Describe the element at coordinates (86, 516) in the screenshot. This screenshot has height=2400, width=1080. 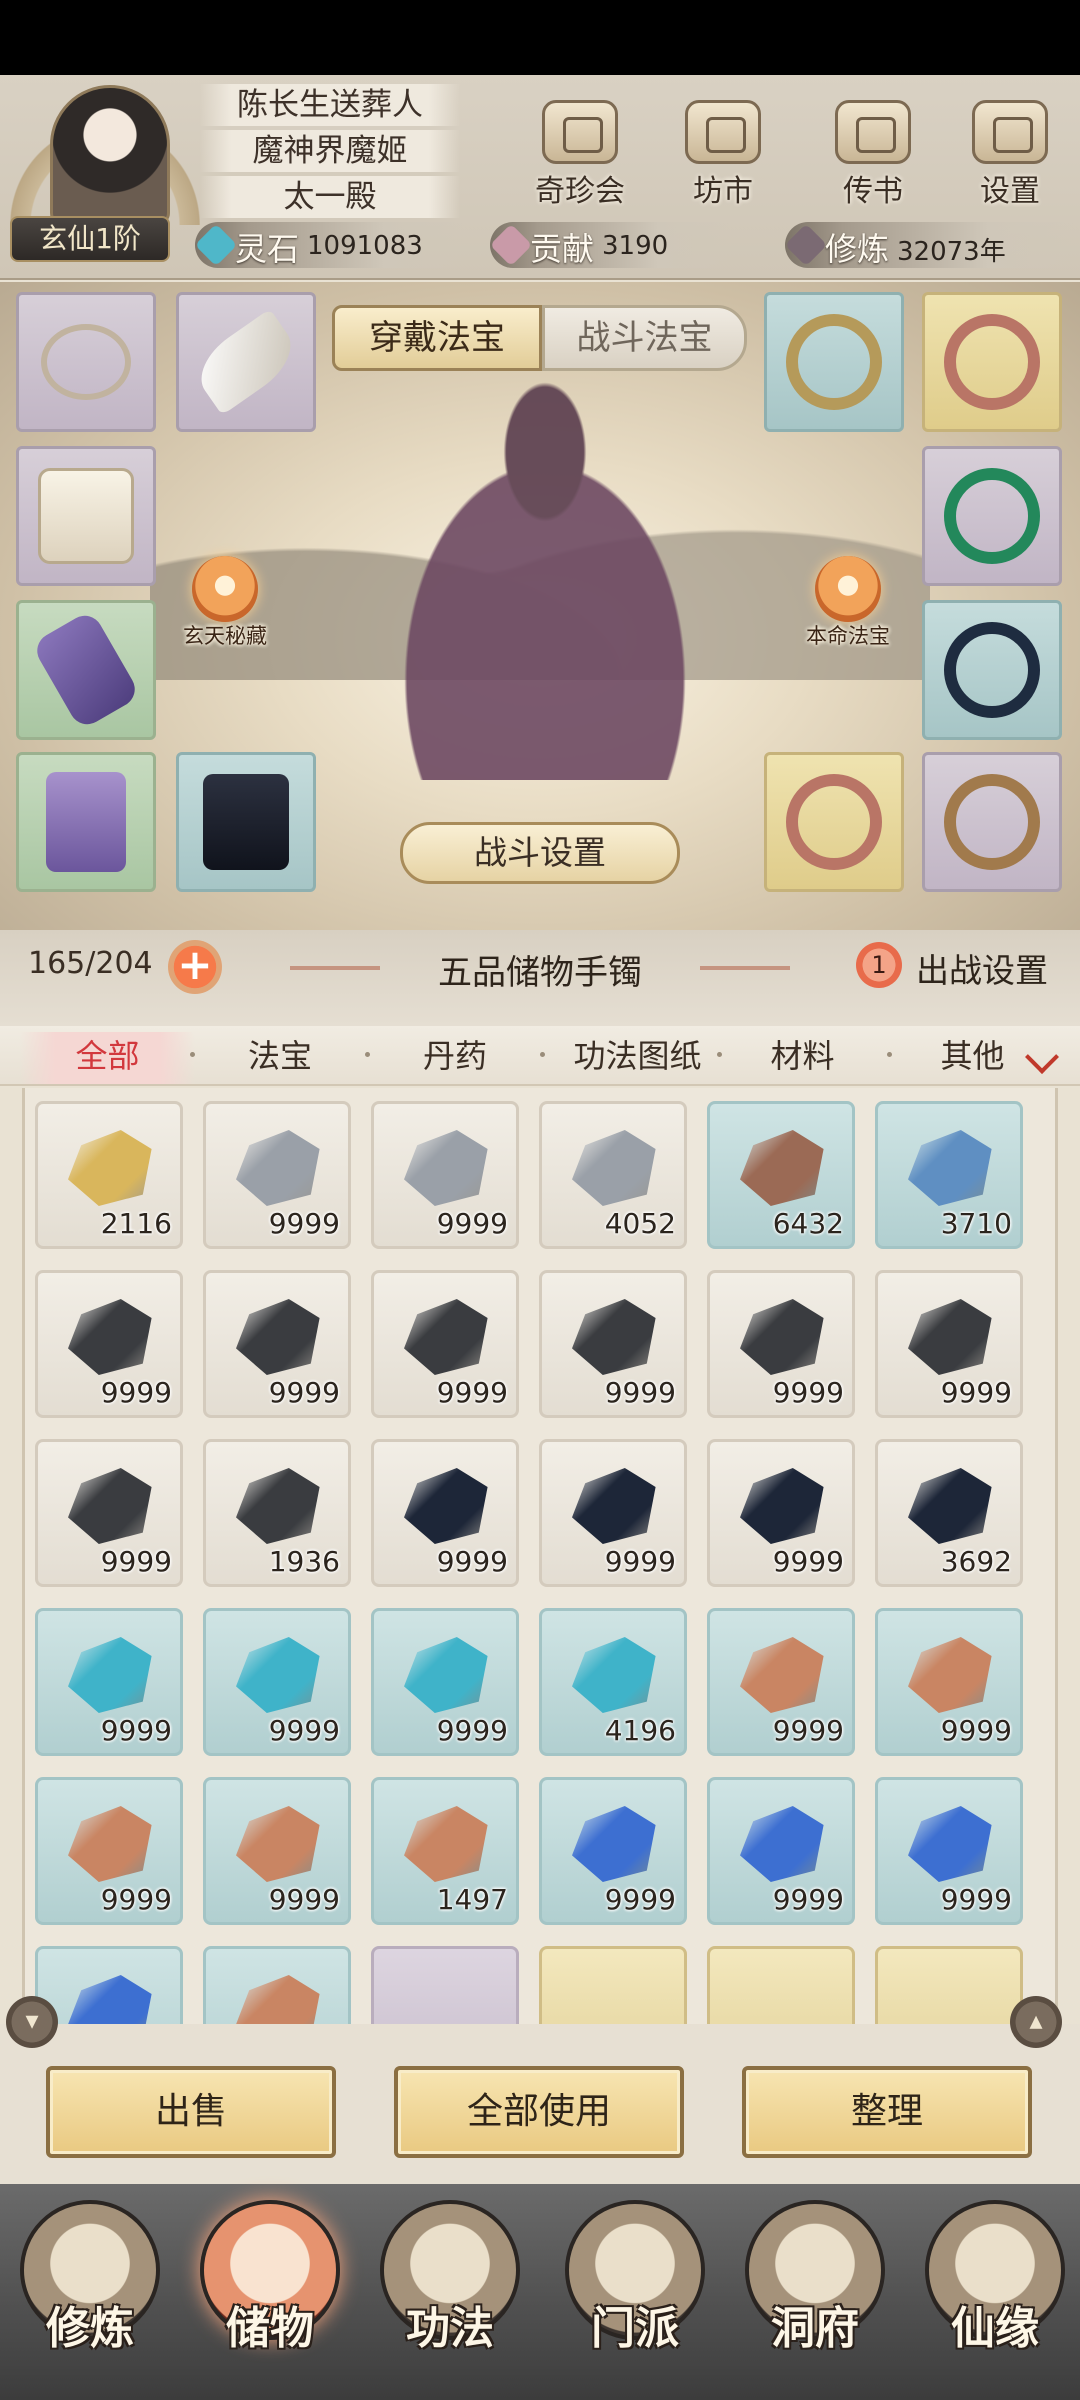
I see `equip-slot-robe` at that location.